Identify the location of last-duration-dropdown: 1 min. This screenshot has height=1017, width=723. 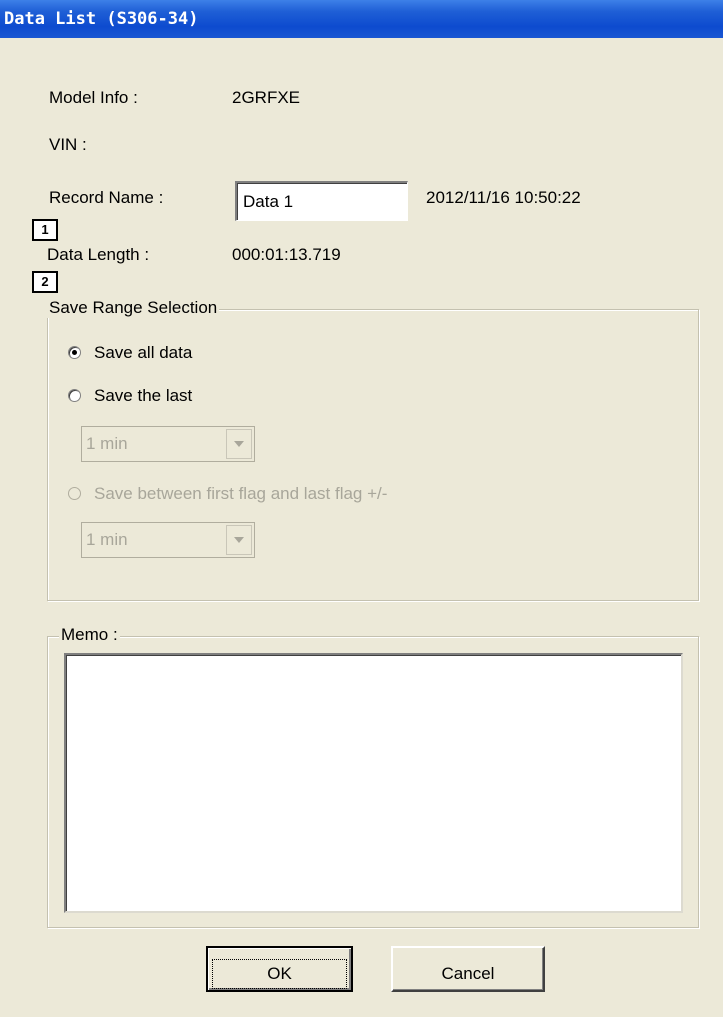
(168, 444).